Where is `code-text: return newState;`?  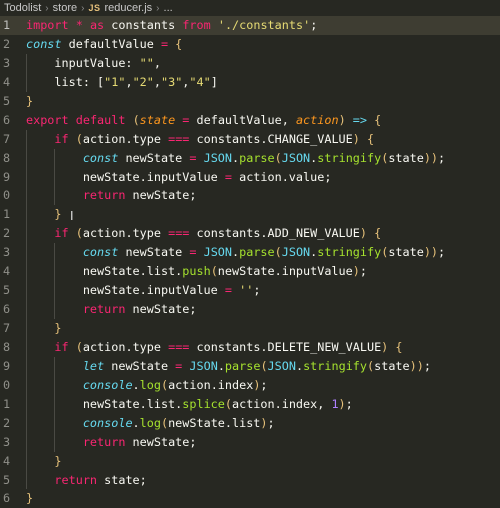 code-text: return newState; is located at coordinates (111, 309).